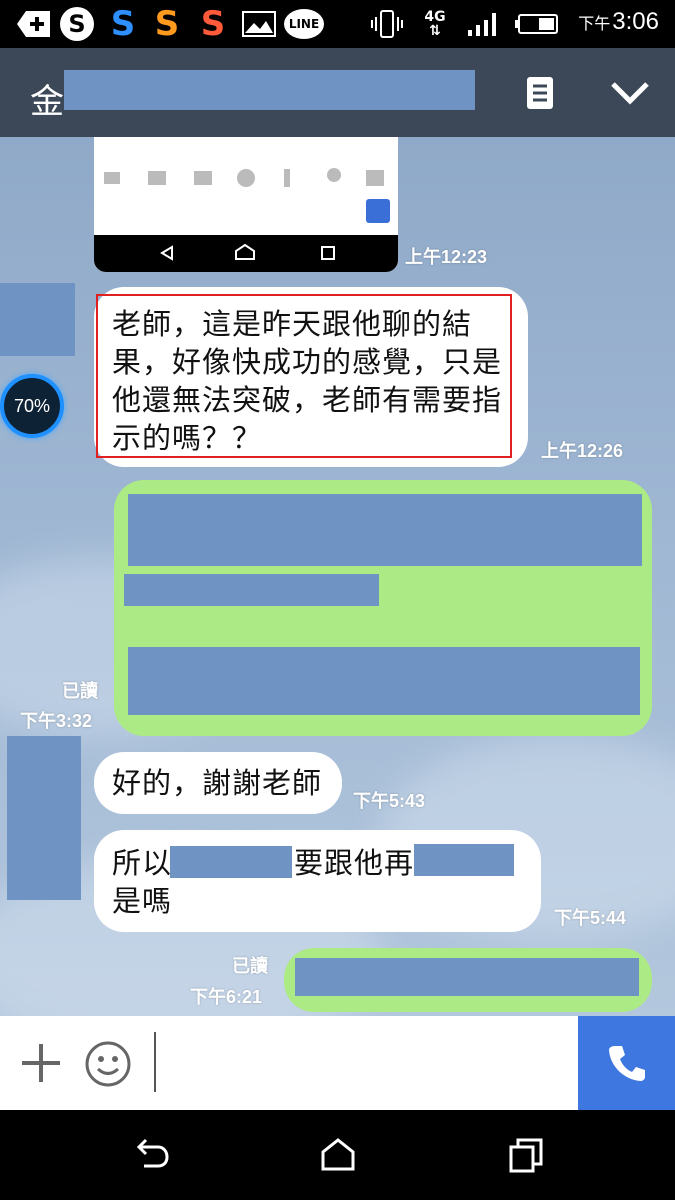  I want to click on message-time: 上午12:26, so click(582, 451).